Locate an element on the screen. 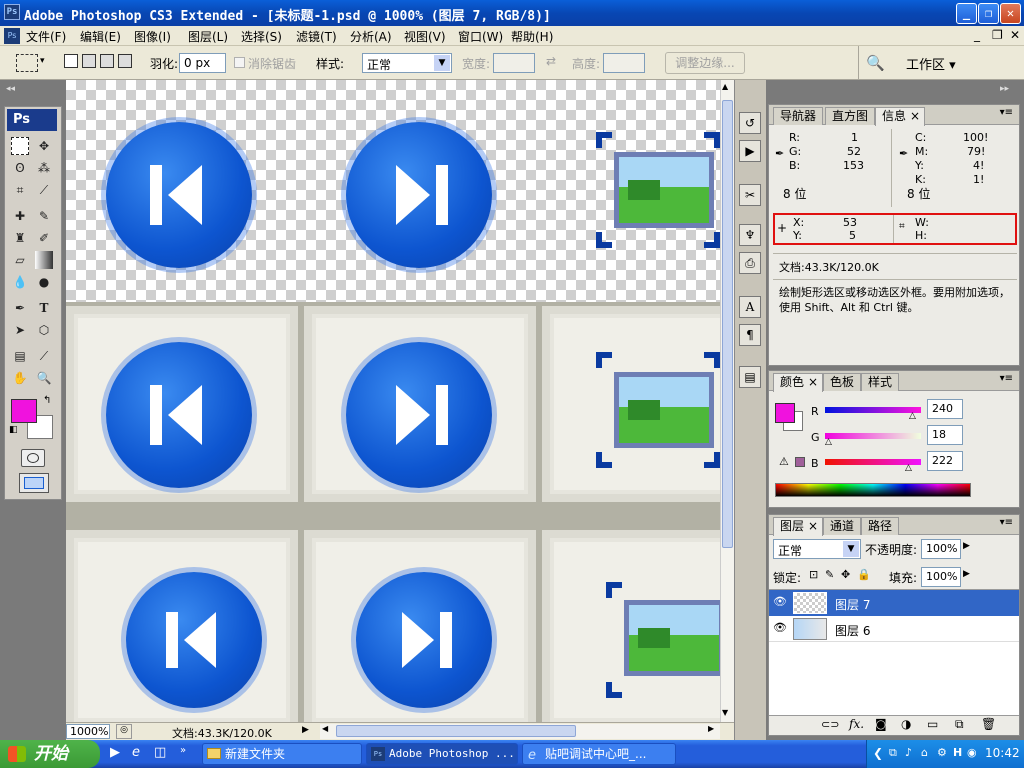 This screenshot has height=768, width=1024. quicklaunch-more-icon: » is located at coordinates (183, 750).